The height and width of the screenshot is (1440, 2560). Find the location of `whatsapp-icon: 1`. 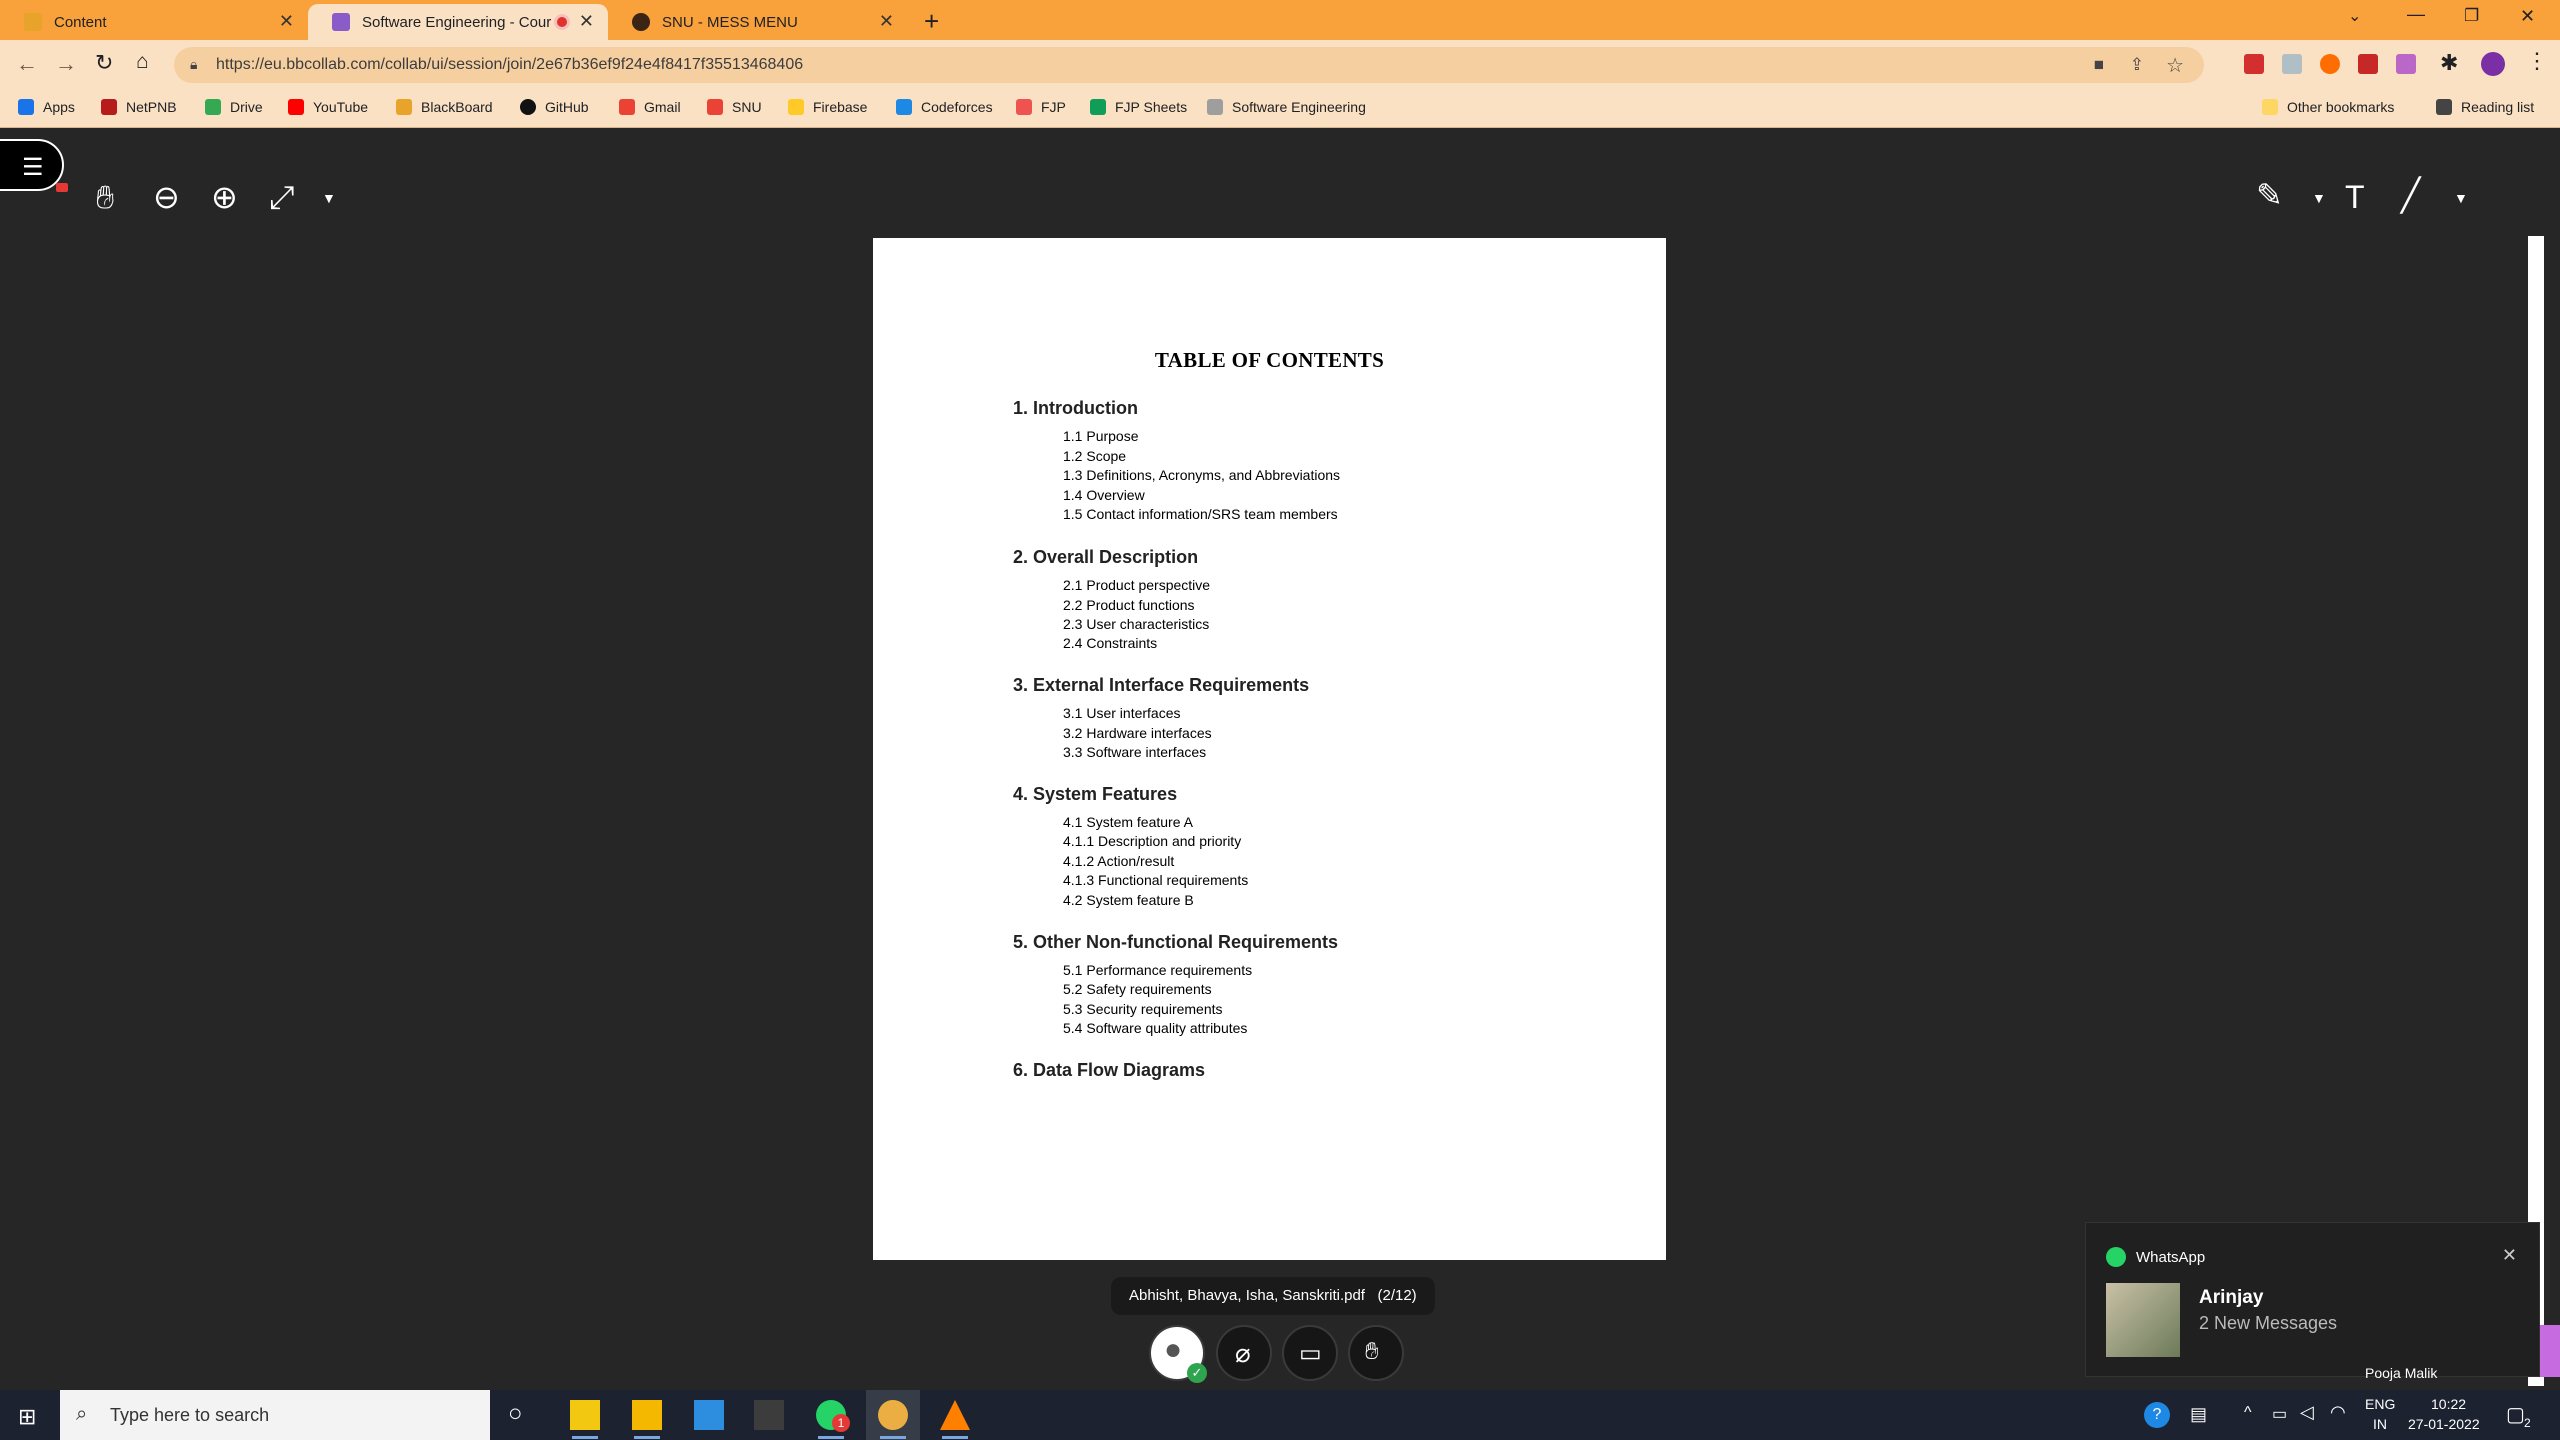

whatsapp-icon: 1 is located at coordinates (833, 1416).